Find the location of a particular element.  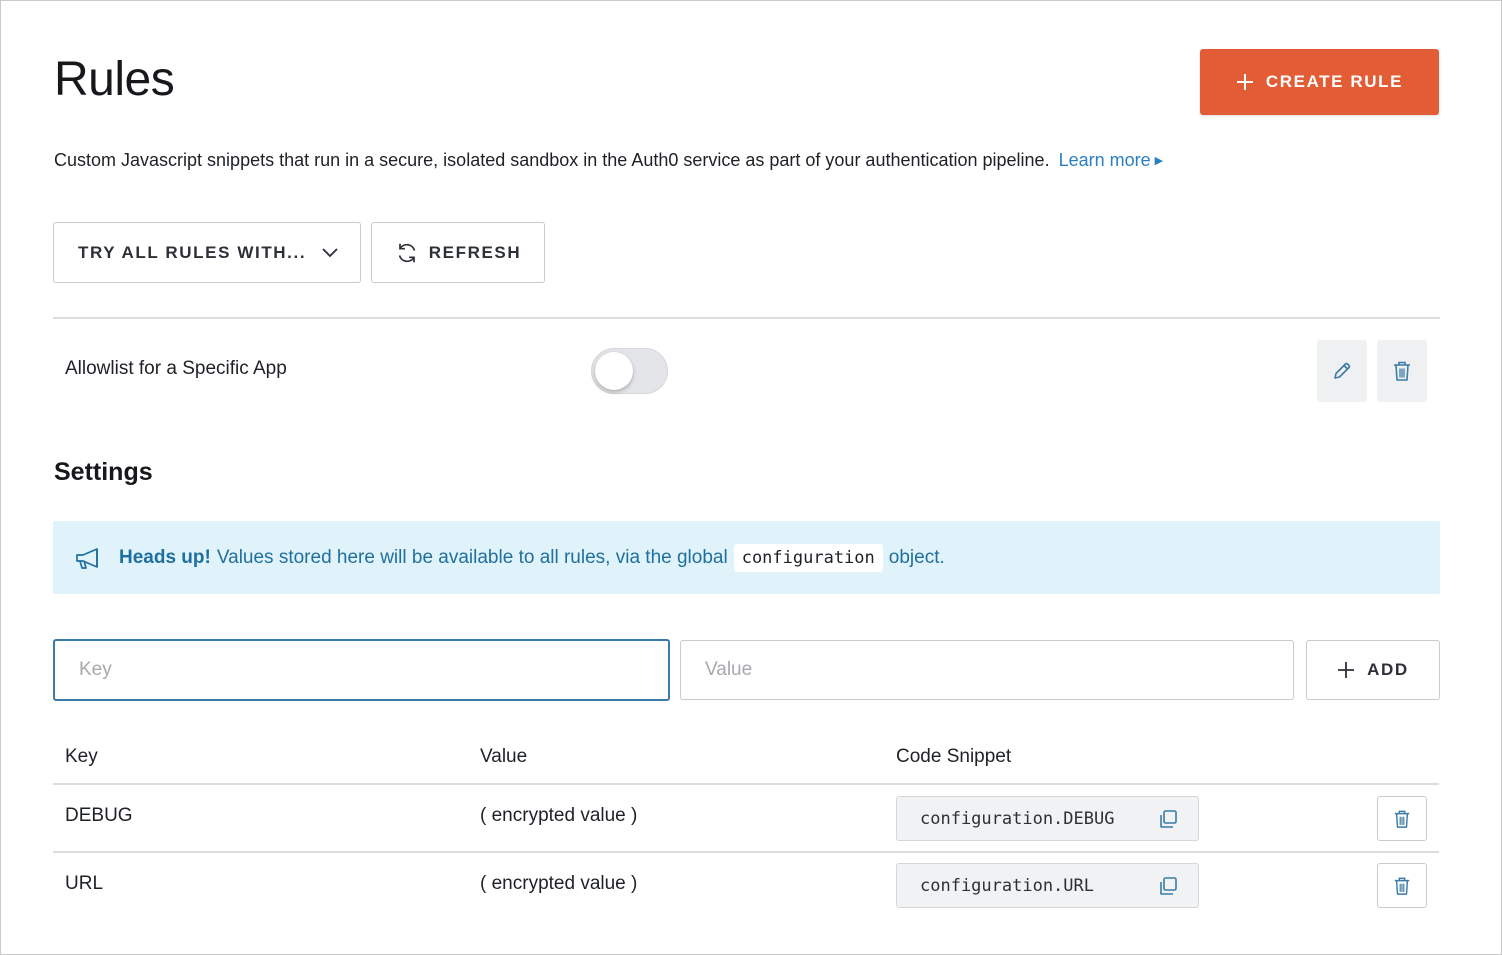

callout-code: configuration is located at coordinates (808, 557).